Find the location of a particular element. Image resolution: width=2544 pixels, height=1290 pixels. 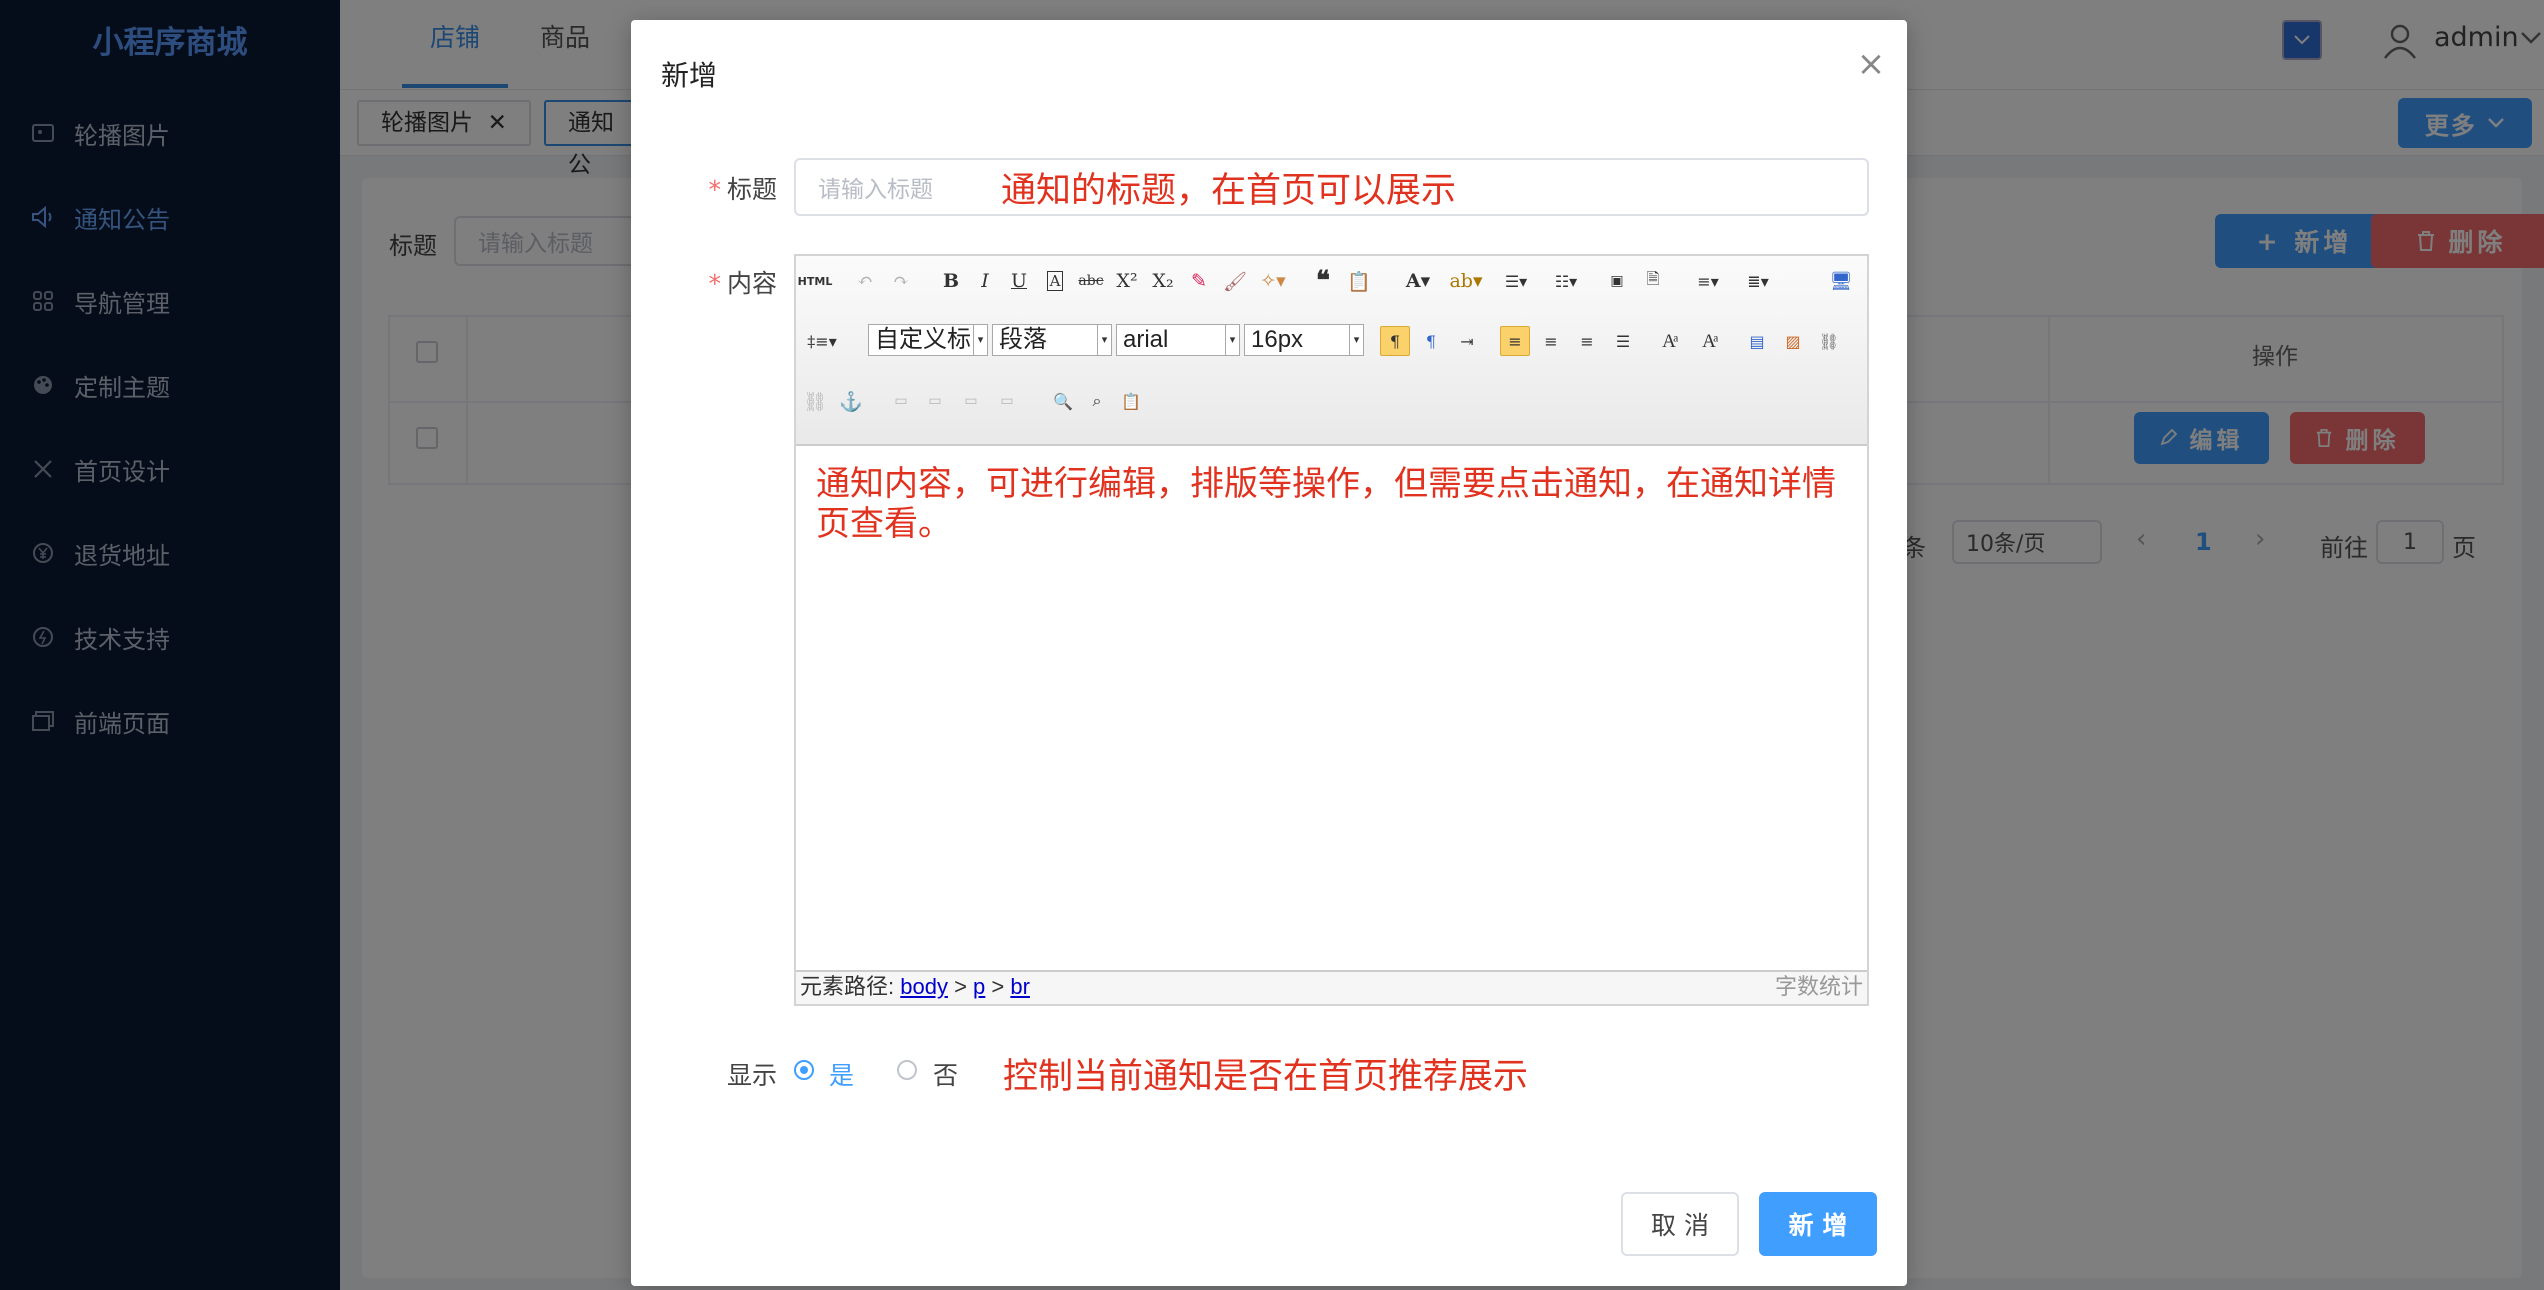

font-border-icon: A is located at coordinates (1055, 281).